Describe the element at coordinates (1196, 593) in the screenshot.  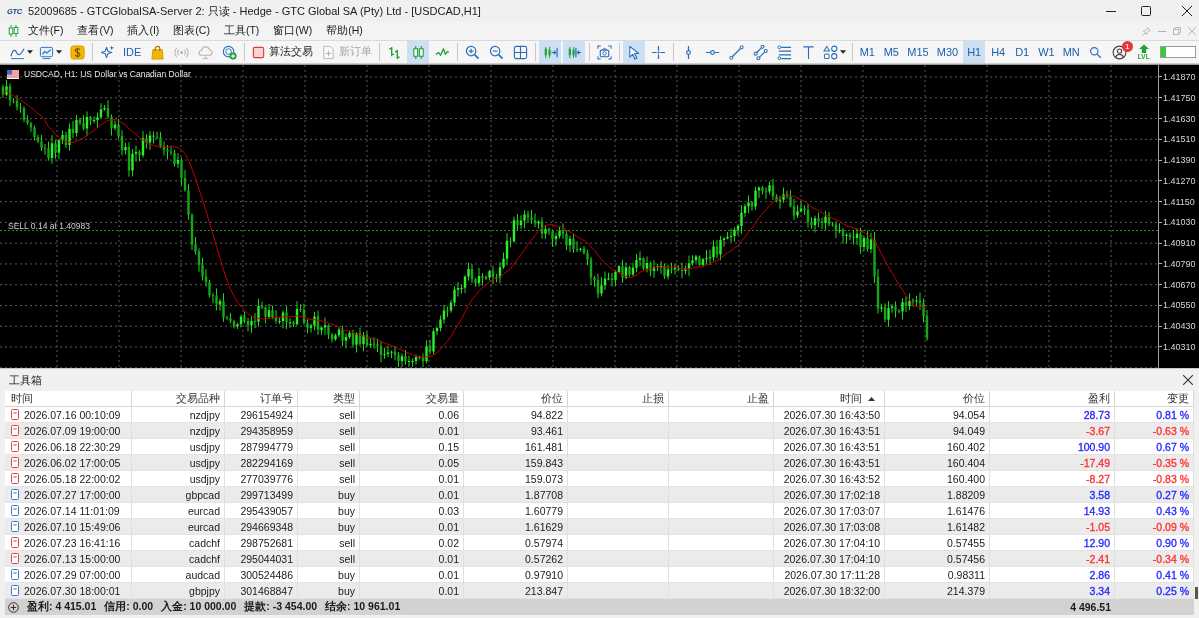
I see `scroll-thumb` at that location.